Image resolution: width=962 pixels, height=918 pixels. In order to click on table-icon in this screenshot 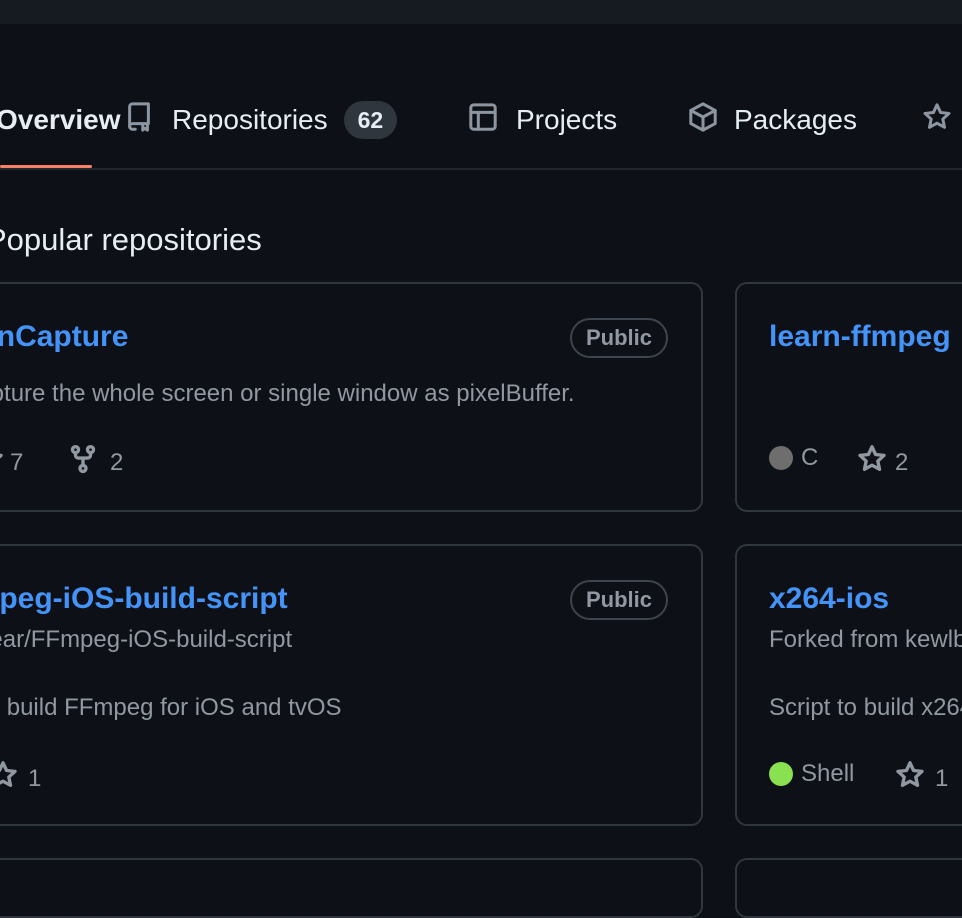, I will do `click(483, 120)`.